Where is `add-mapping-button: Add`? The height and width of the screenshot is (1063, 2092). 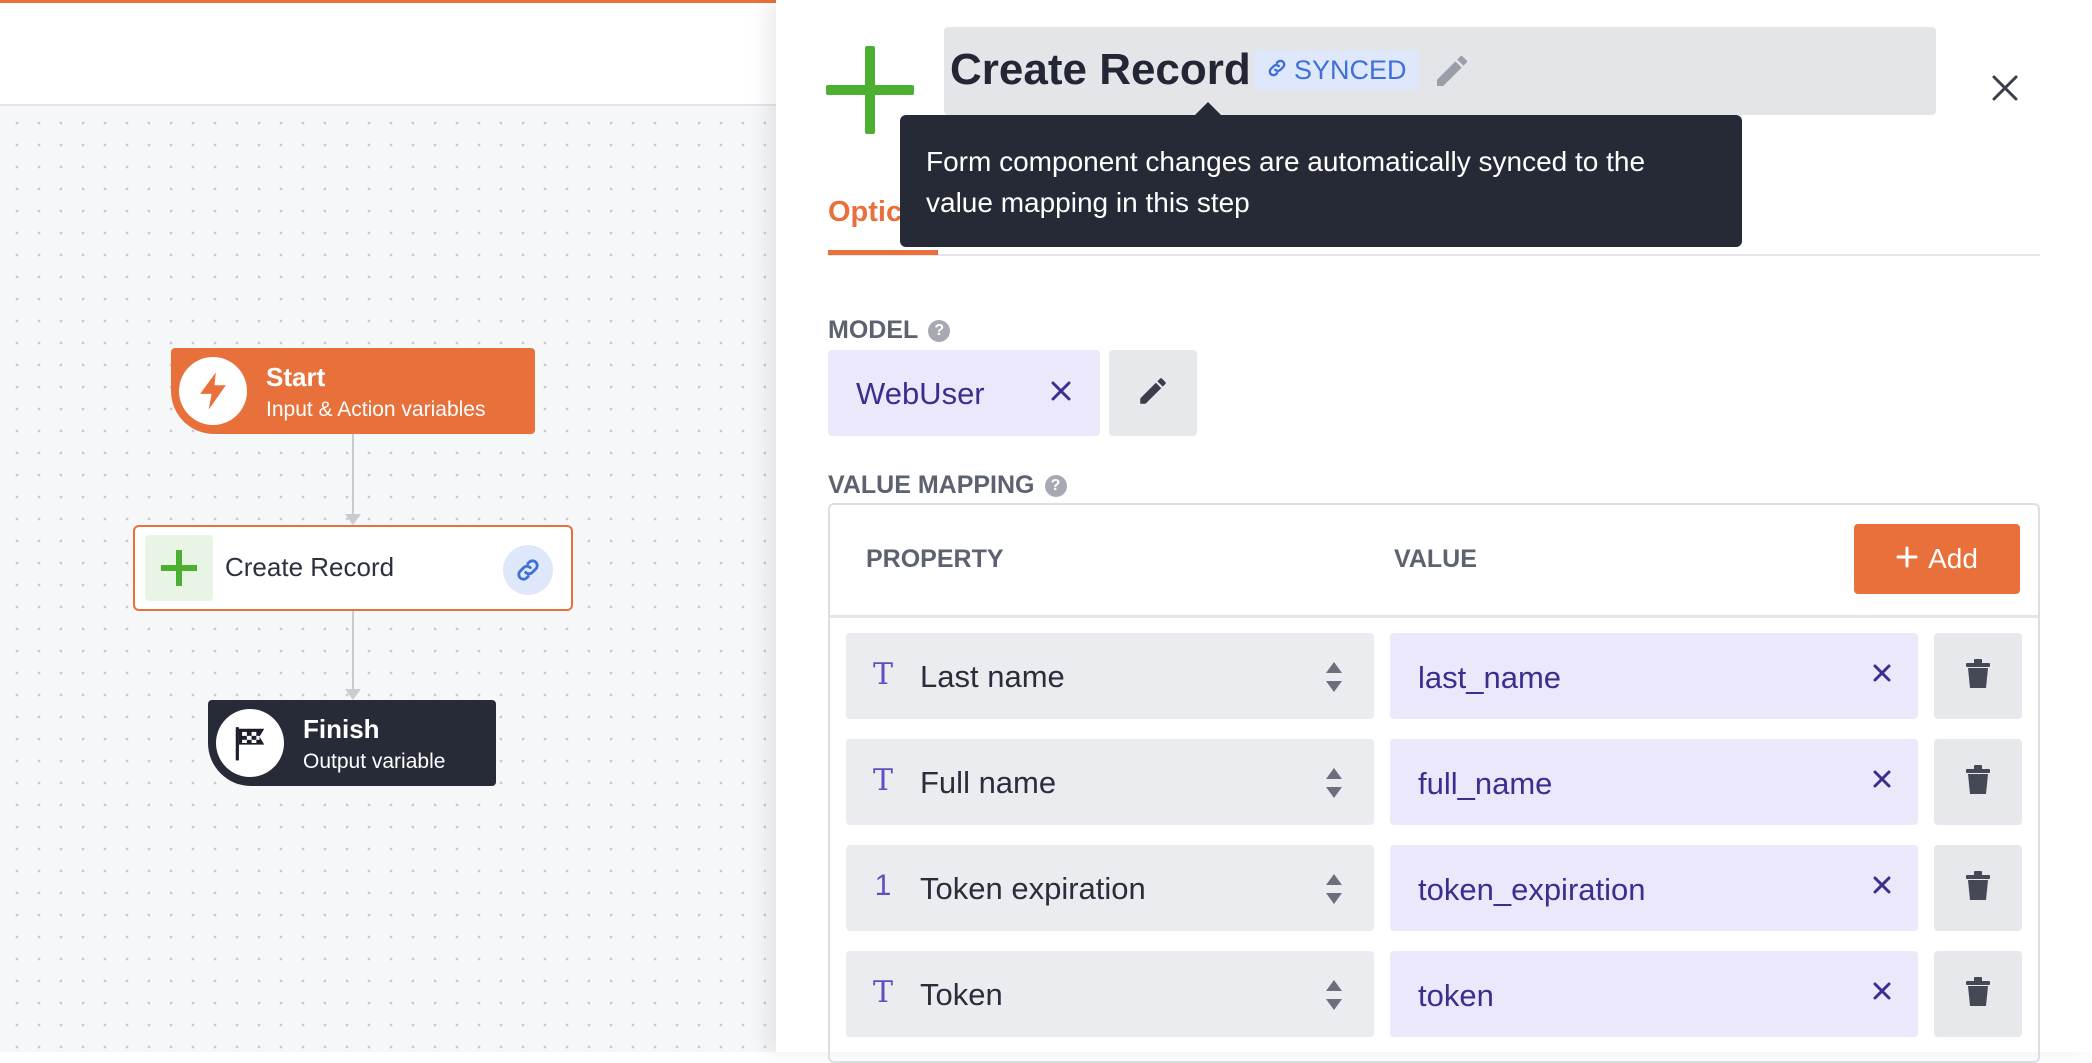
add-mapping-button: Add is located at coordinates (1937, 559).